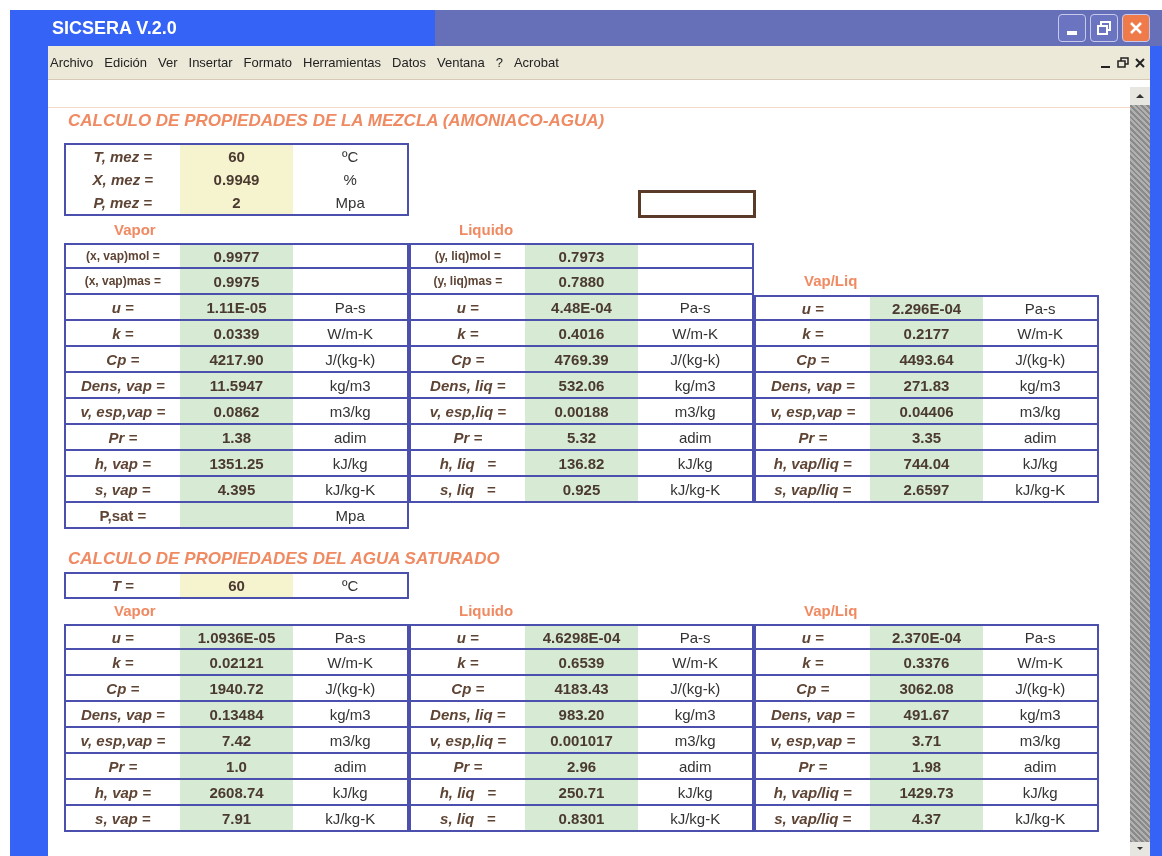 The height and width of the screenshot is (856, 1162). I want to click on property-label: (y, liq)mas =, so click(468, 281).